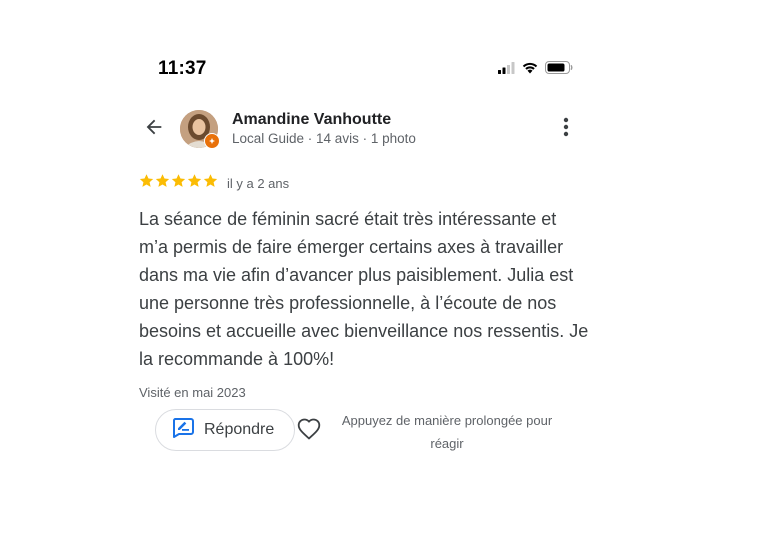 The width and height of the screenshot is (768, 539). I want to click on reply-button: Répondre, so click(225, 430).